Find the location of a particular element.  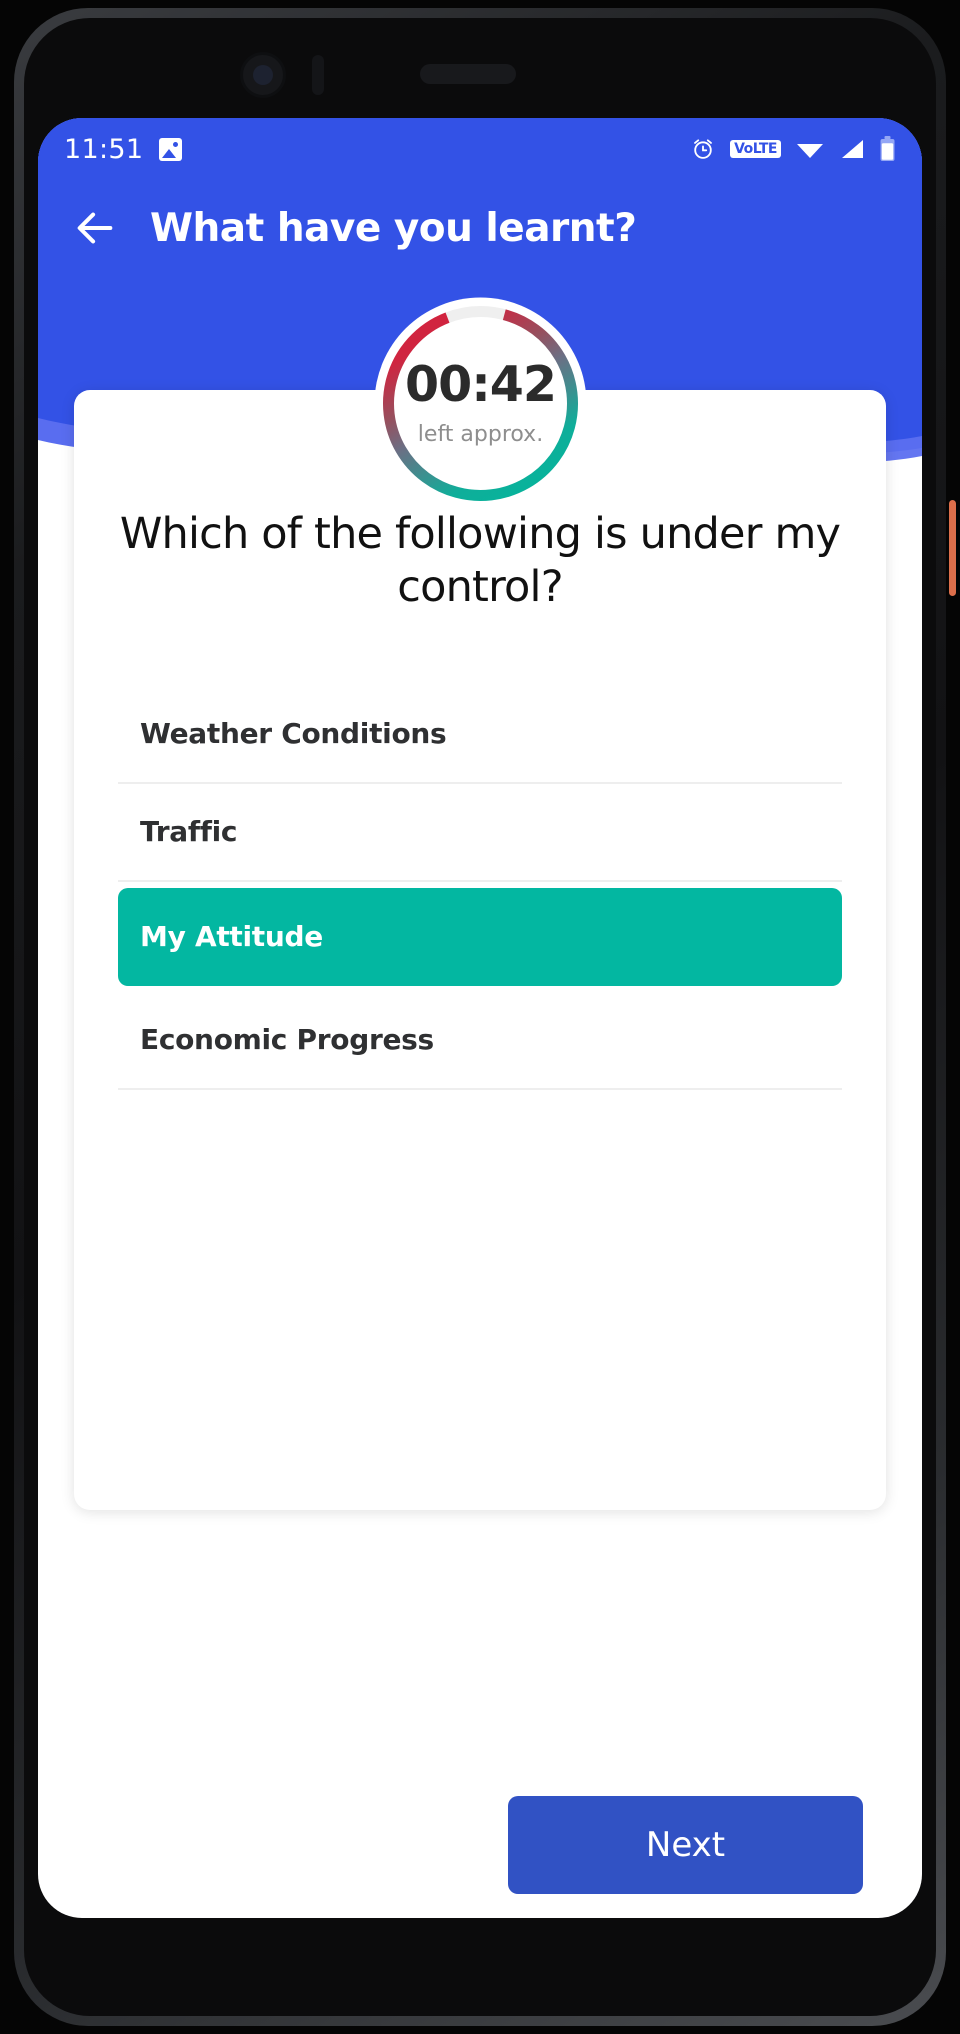

image-notification-icon is located at coordinates (171, 149).